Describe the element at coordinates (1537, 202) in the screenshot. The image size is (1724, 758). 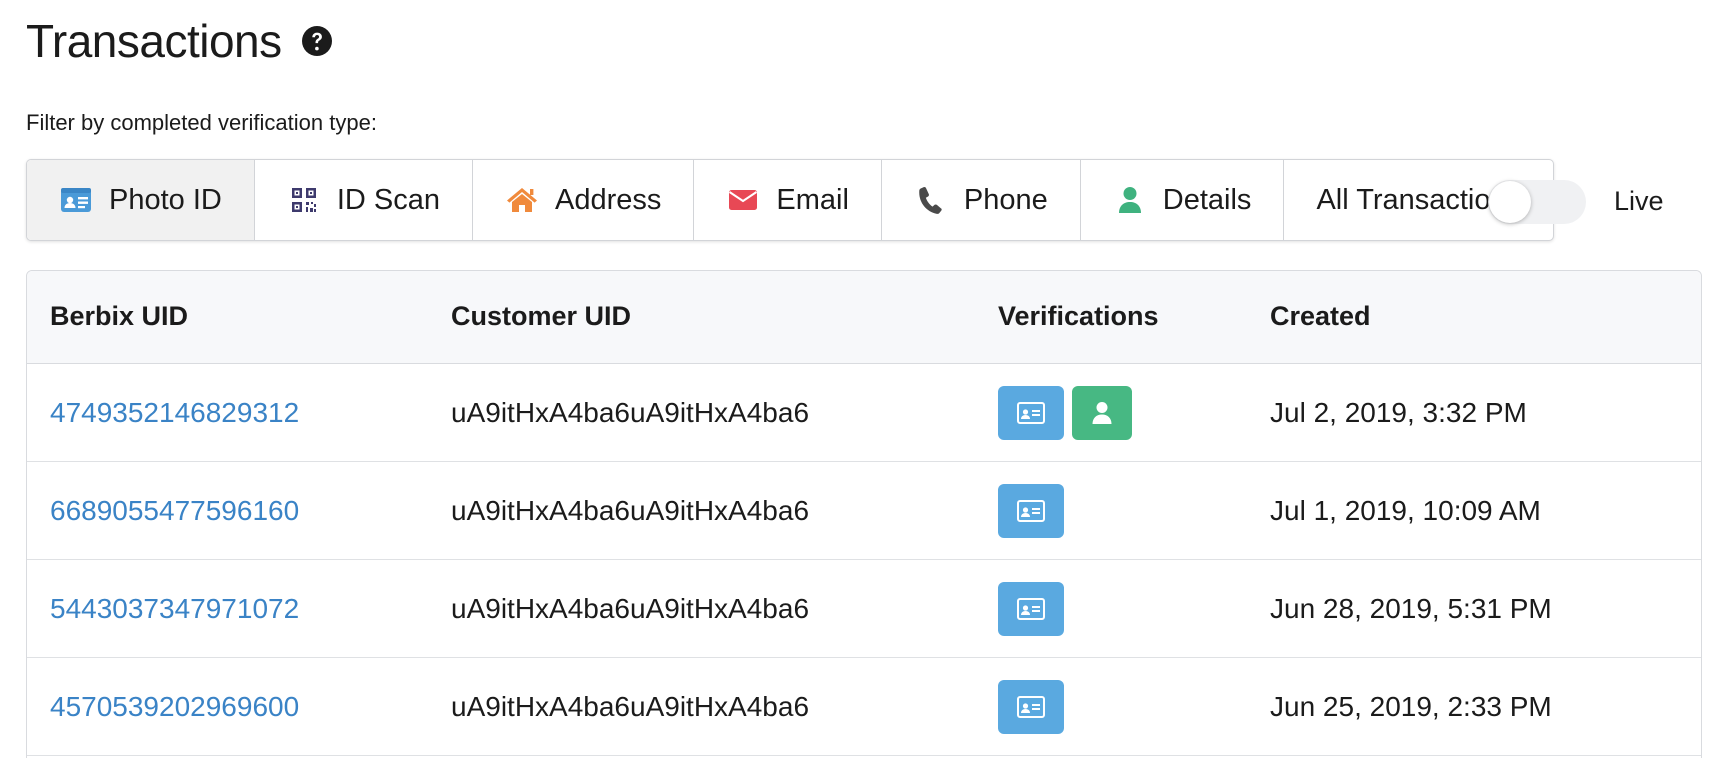
I see `live-toggle` at that location.